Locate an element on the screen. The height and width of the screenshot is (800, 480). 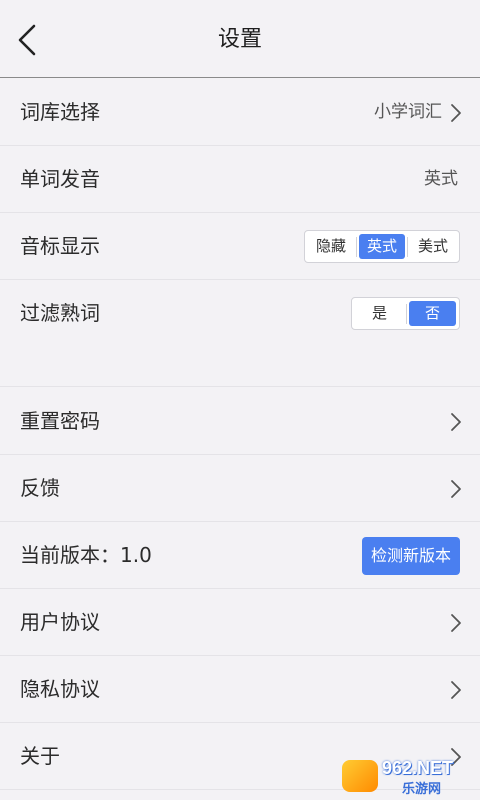
pronunciation-value: 英式 is located at coordinates (441, 179).